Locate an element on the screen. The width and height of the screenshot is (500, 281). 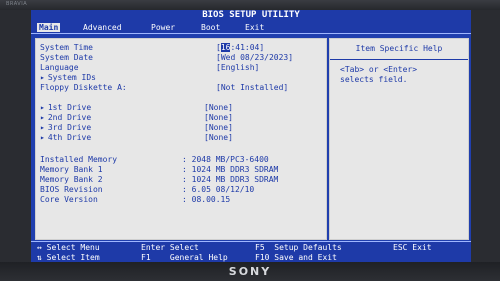
status-select-menu: ↔ Select Menu is located at coordinates (68, 247).